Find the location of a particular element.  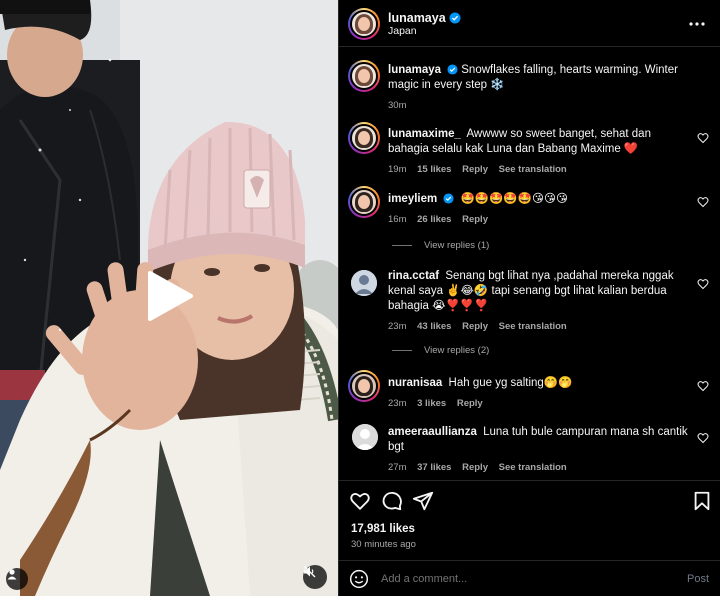

post-timestamp: 30 minutes ago is located at coordinates (383, 544).